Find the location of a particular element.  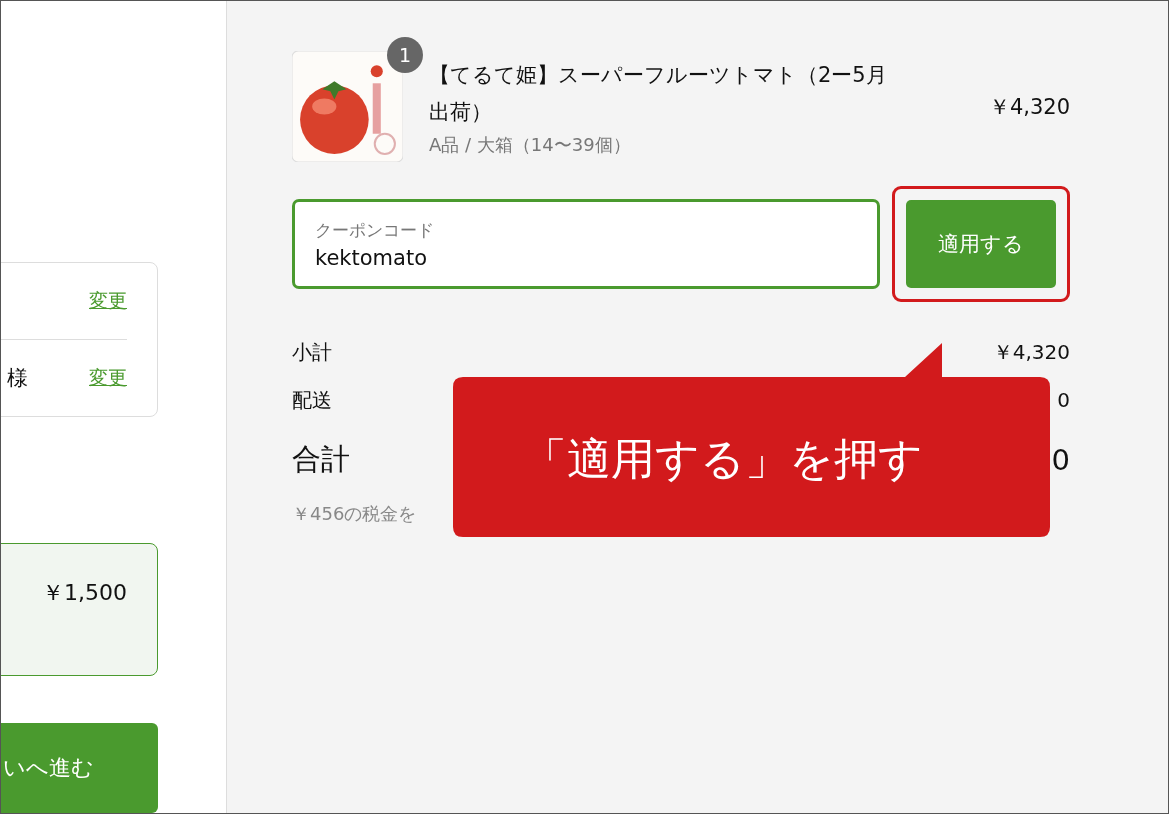

apply-button: 適用する is located at coordinates (981, 244).